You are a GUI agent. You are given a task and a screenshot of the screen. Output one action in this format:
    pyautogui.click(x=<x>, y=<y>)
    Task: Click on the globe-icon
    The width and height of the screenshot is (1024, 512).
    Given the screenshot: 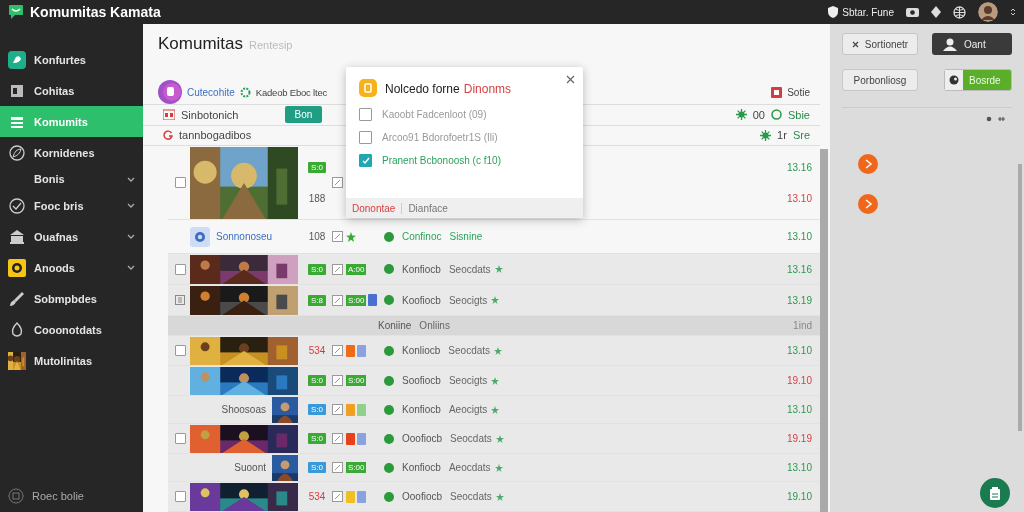 What is the action you would take?
    pyautogui.click(x=959, y=12)
    